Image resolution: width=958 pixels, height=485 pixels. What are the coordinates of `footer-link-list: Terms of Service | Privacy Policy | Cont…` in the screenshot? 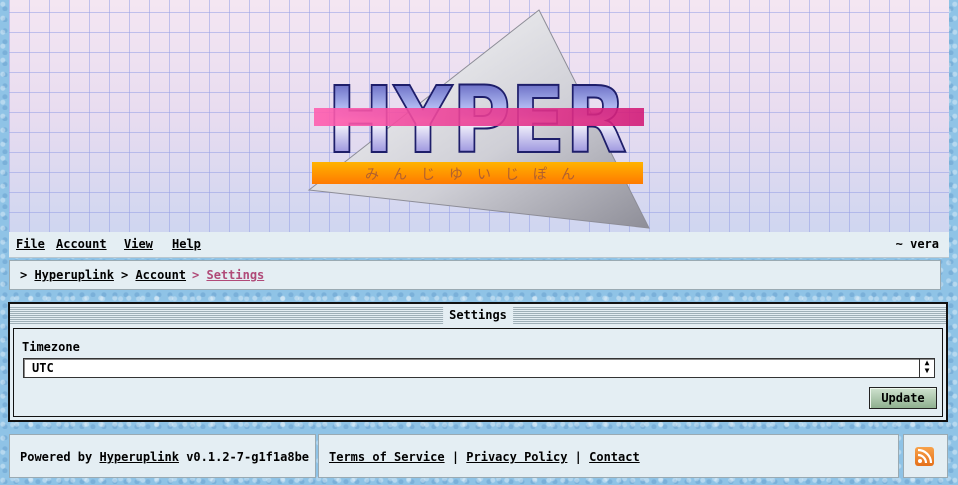 It's located at (484, 457).